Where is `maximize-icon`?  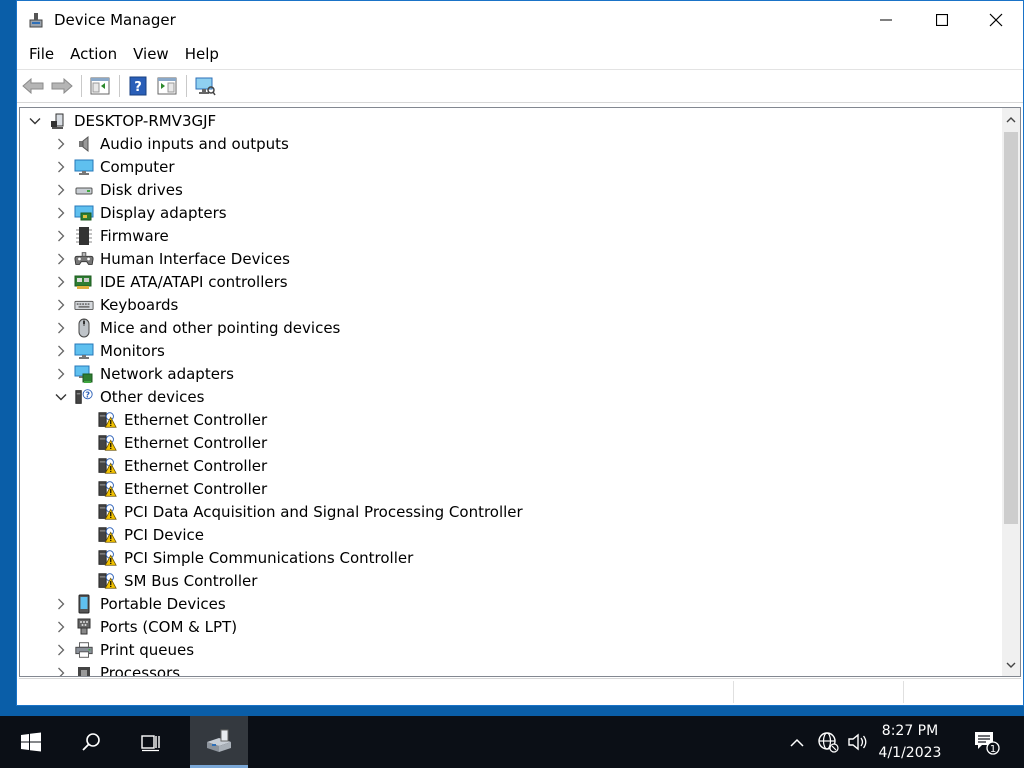 maximize-icon is located at coordinates (942, 20).